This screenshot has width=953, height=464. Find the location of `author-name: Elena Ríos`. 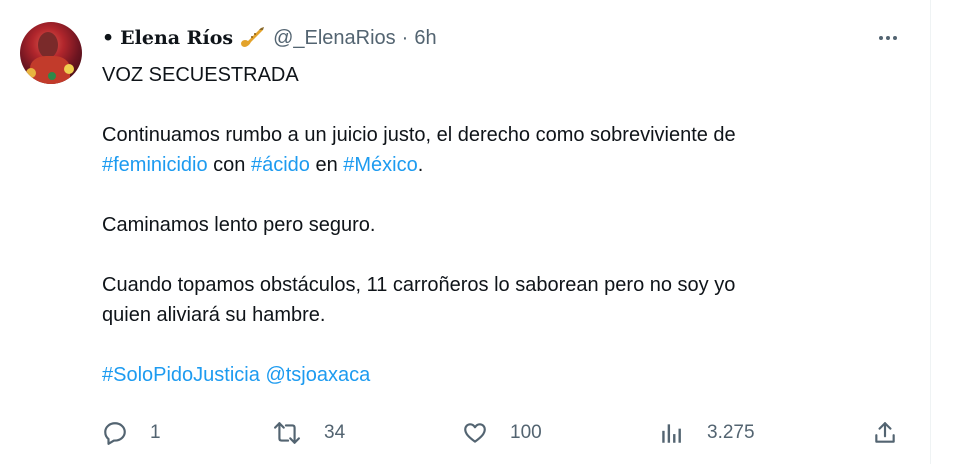

author-name: Elena Ríos is located at coordinates (176, 38).